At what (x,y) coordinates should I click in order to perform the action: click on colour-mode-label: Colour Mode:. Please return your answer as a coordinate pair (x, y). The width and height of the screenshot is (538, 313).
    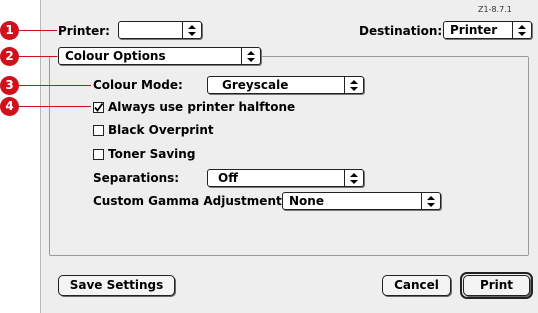
    Looking at the image, I should click on (138, 85).